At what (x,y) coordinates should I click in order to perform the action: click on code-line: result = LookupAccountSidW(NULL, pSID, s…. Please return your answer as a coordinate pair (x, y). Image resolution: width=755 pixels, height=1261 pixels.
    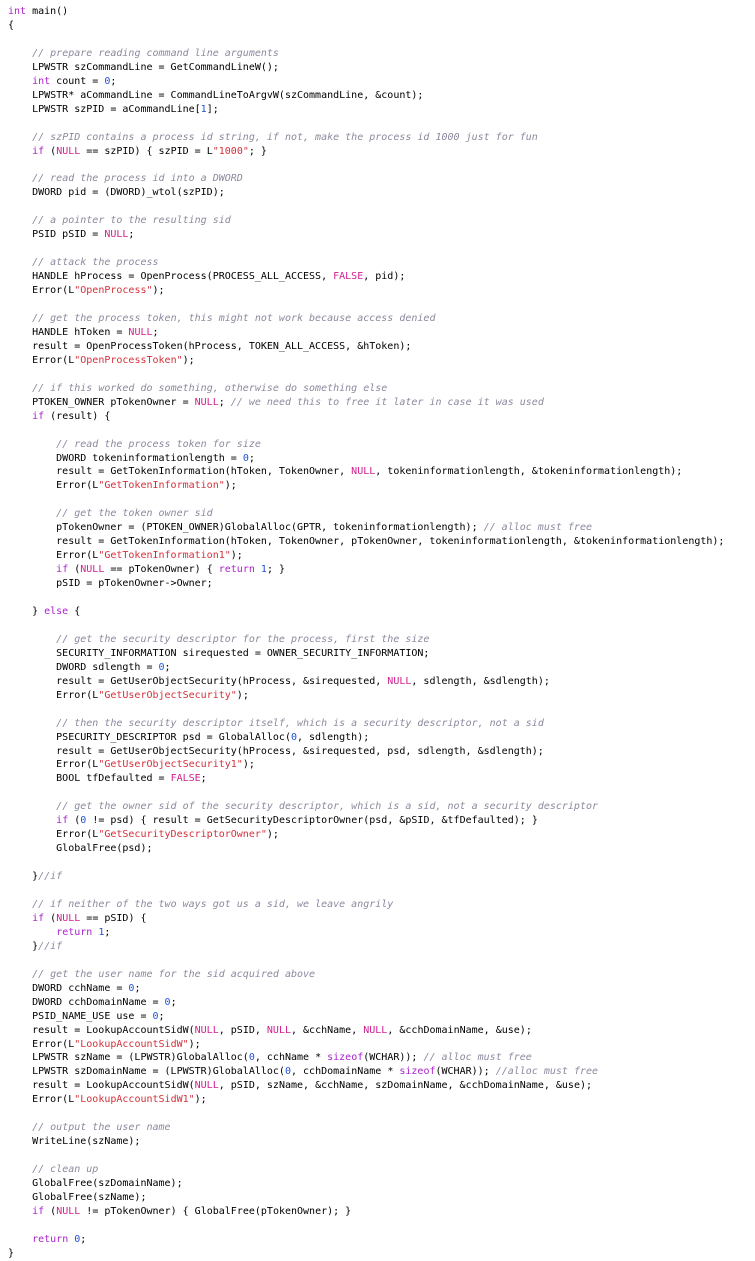
    Looking at the image, I should click on (381, 1086).